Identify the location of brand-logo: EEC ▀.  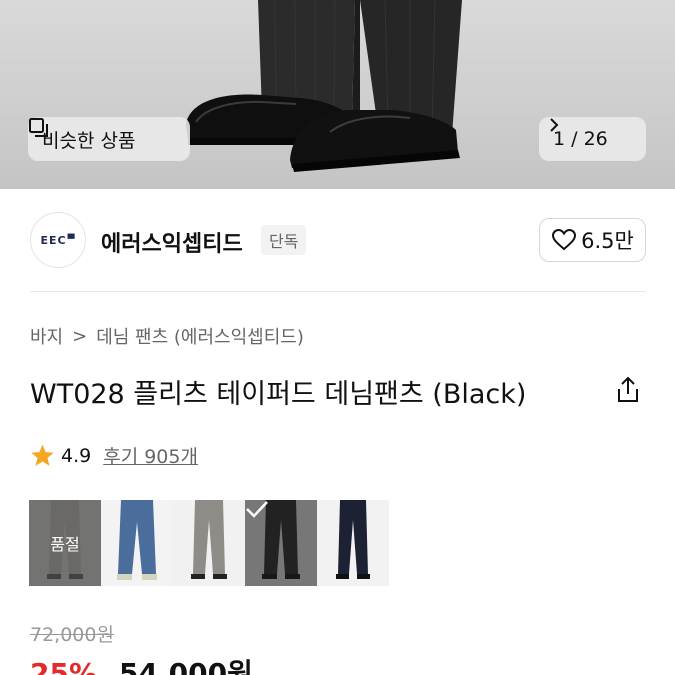
(58, 240).